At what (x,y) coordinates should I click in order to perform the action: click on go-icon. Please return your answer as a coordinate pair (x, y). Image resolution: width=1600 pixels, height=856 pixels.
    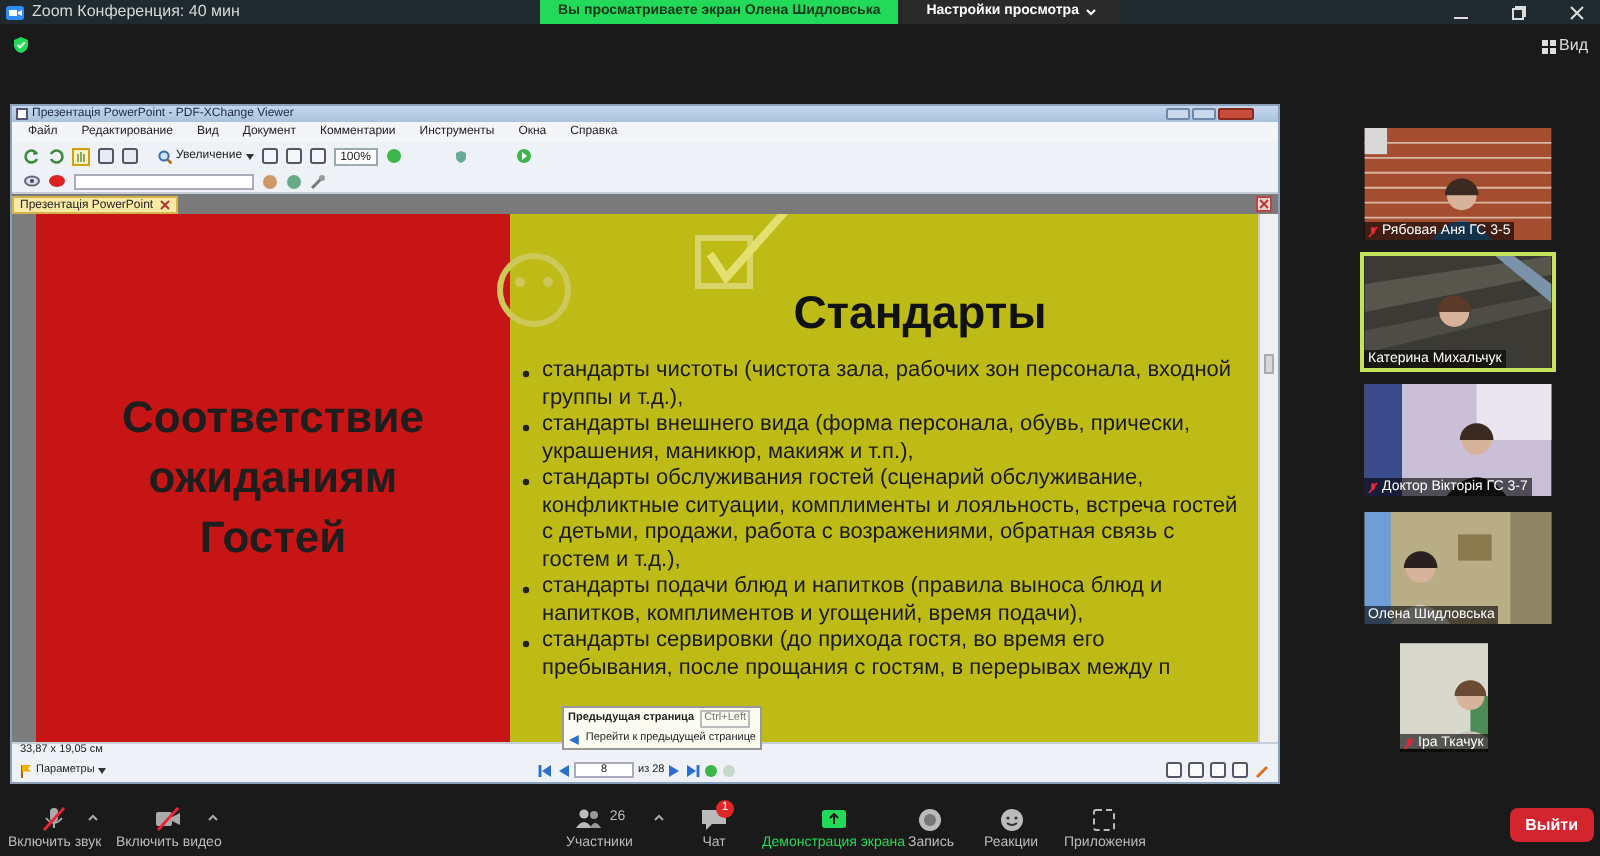
    Looking at the image, I should click on (524, 156).